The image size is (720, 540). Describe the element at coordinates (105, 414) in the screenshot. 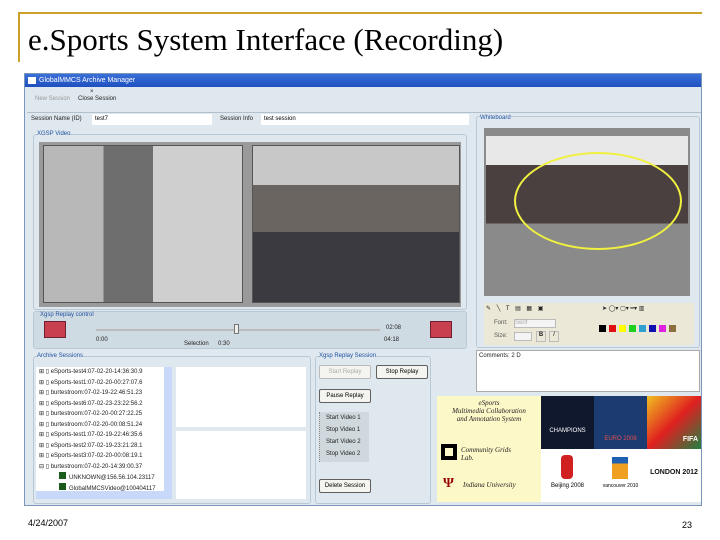

I see `session-tree-item: ⊞ ▯ burtestroom:07-02-20-00:27:22.25` at that location.